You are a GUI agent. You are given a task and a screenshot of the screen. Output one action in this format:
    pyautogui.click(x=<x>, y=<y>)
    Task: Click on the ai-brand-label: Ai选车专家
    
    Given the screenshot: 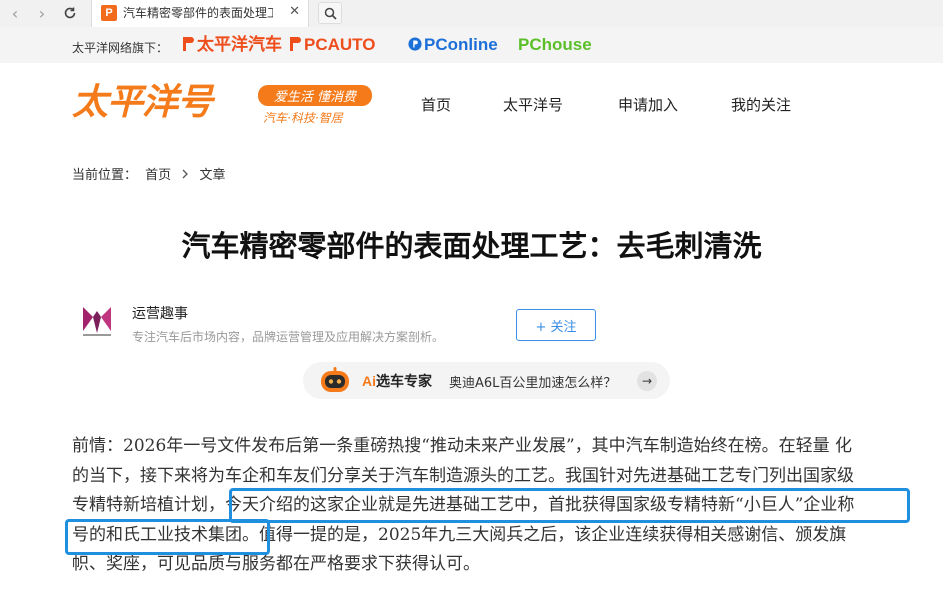 What is the action you would take?
    pyautogui.click(x=397, y=381)
    